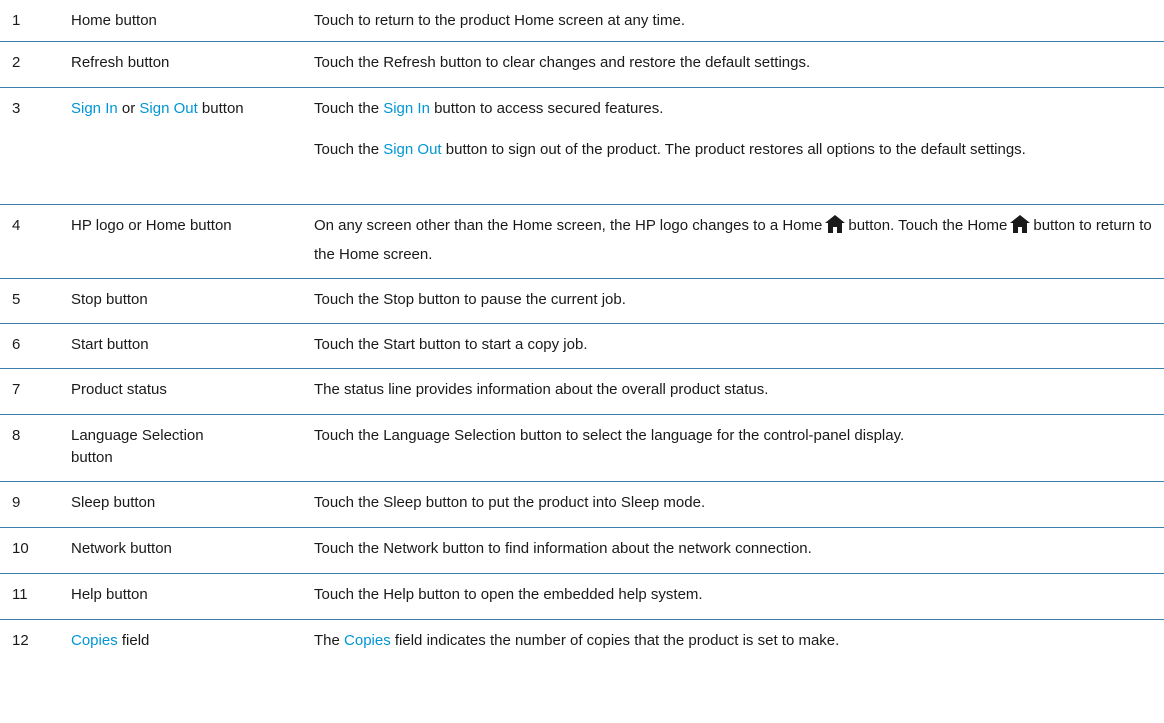  Describe the element at coordinates (110, 344) in the screenshot. I see `item-name: Start button` at that location.